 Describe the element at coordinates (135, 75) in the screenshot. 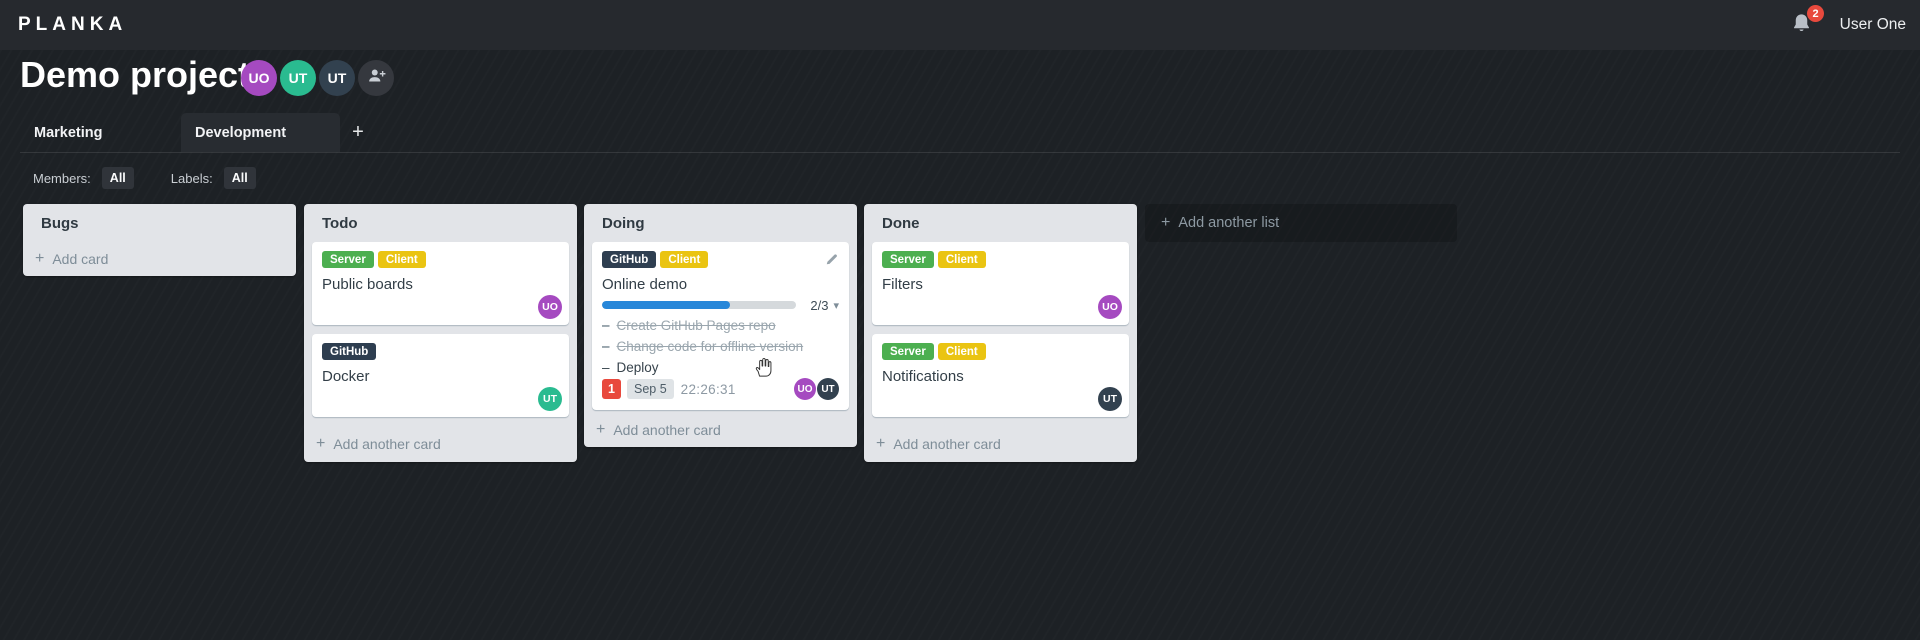

I see `project-title: Demo project` at that location.